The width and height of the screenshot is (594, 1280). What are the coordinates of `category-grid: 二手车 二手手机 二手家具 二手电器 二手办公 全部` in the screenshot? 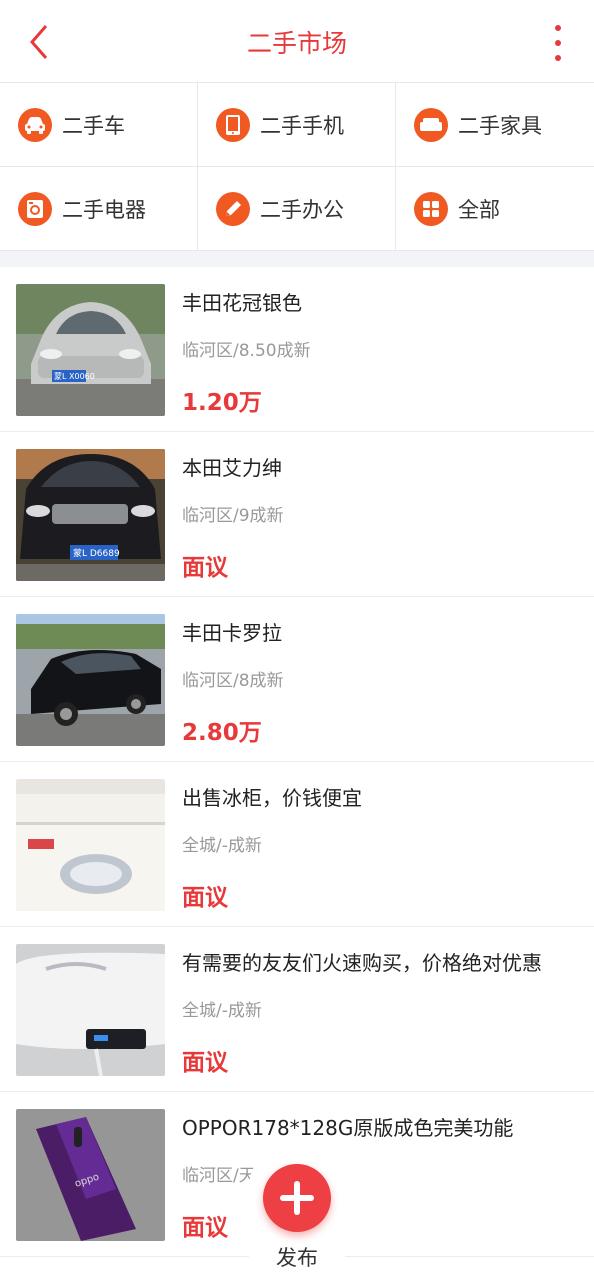 It's located at (297, 167).